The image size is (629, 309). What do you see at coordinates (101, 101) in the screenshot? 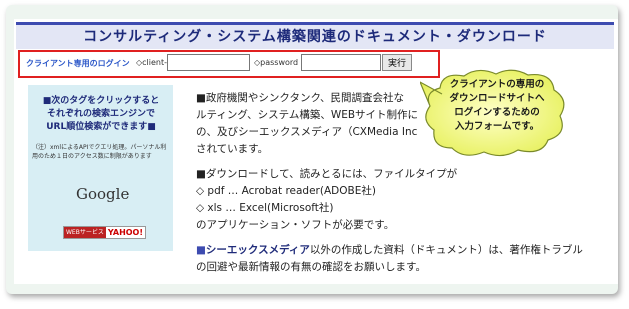
I see `sidebar-line-1: ■次のタグをクリックすると` at bounding box center [101, 101].